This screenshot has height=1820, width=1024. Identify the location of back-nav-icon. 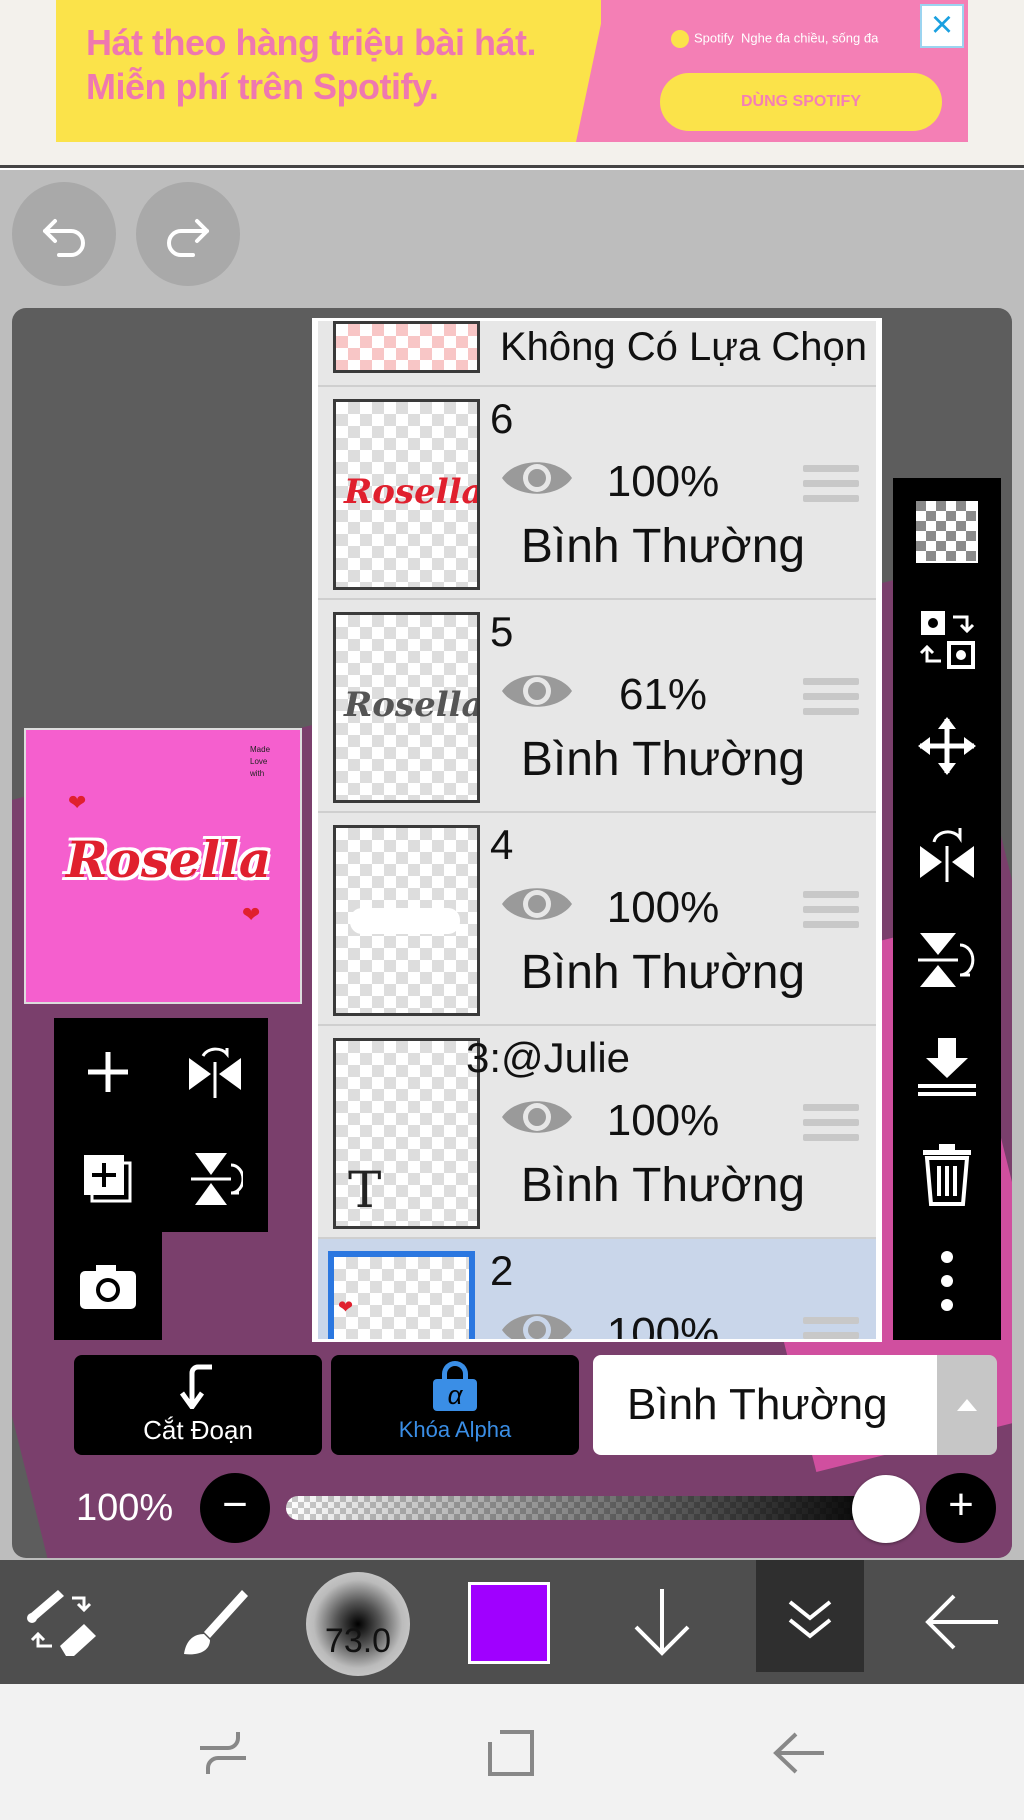
(800, 1753).